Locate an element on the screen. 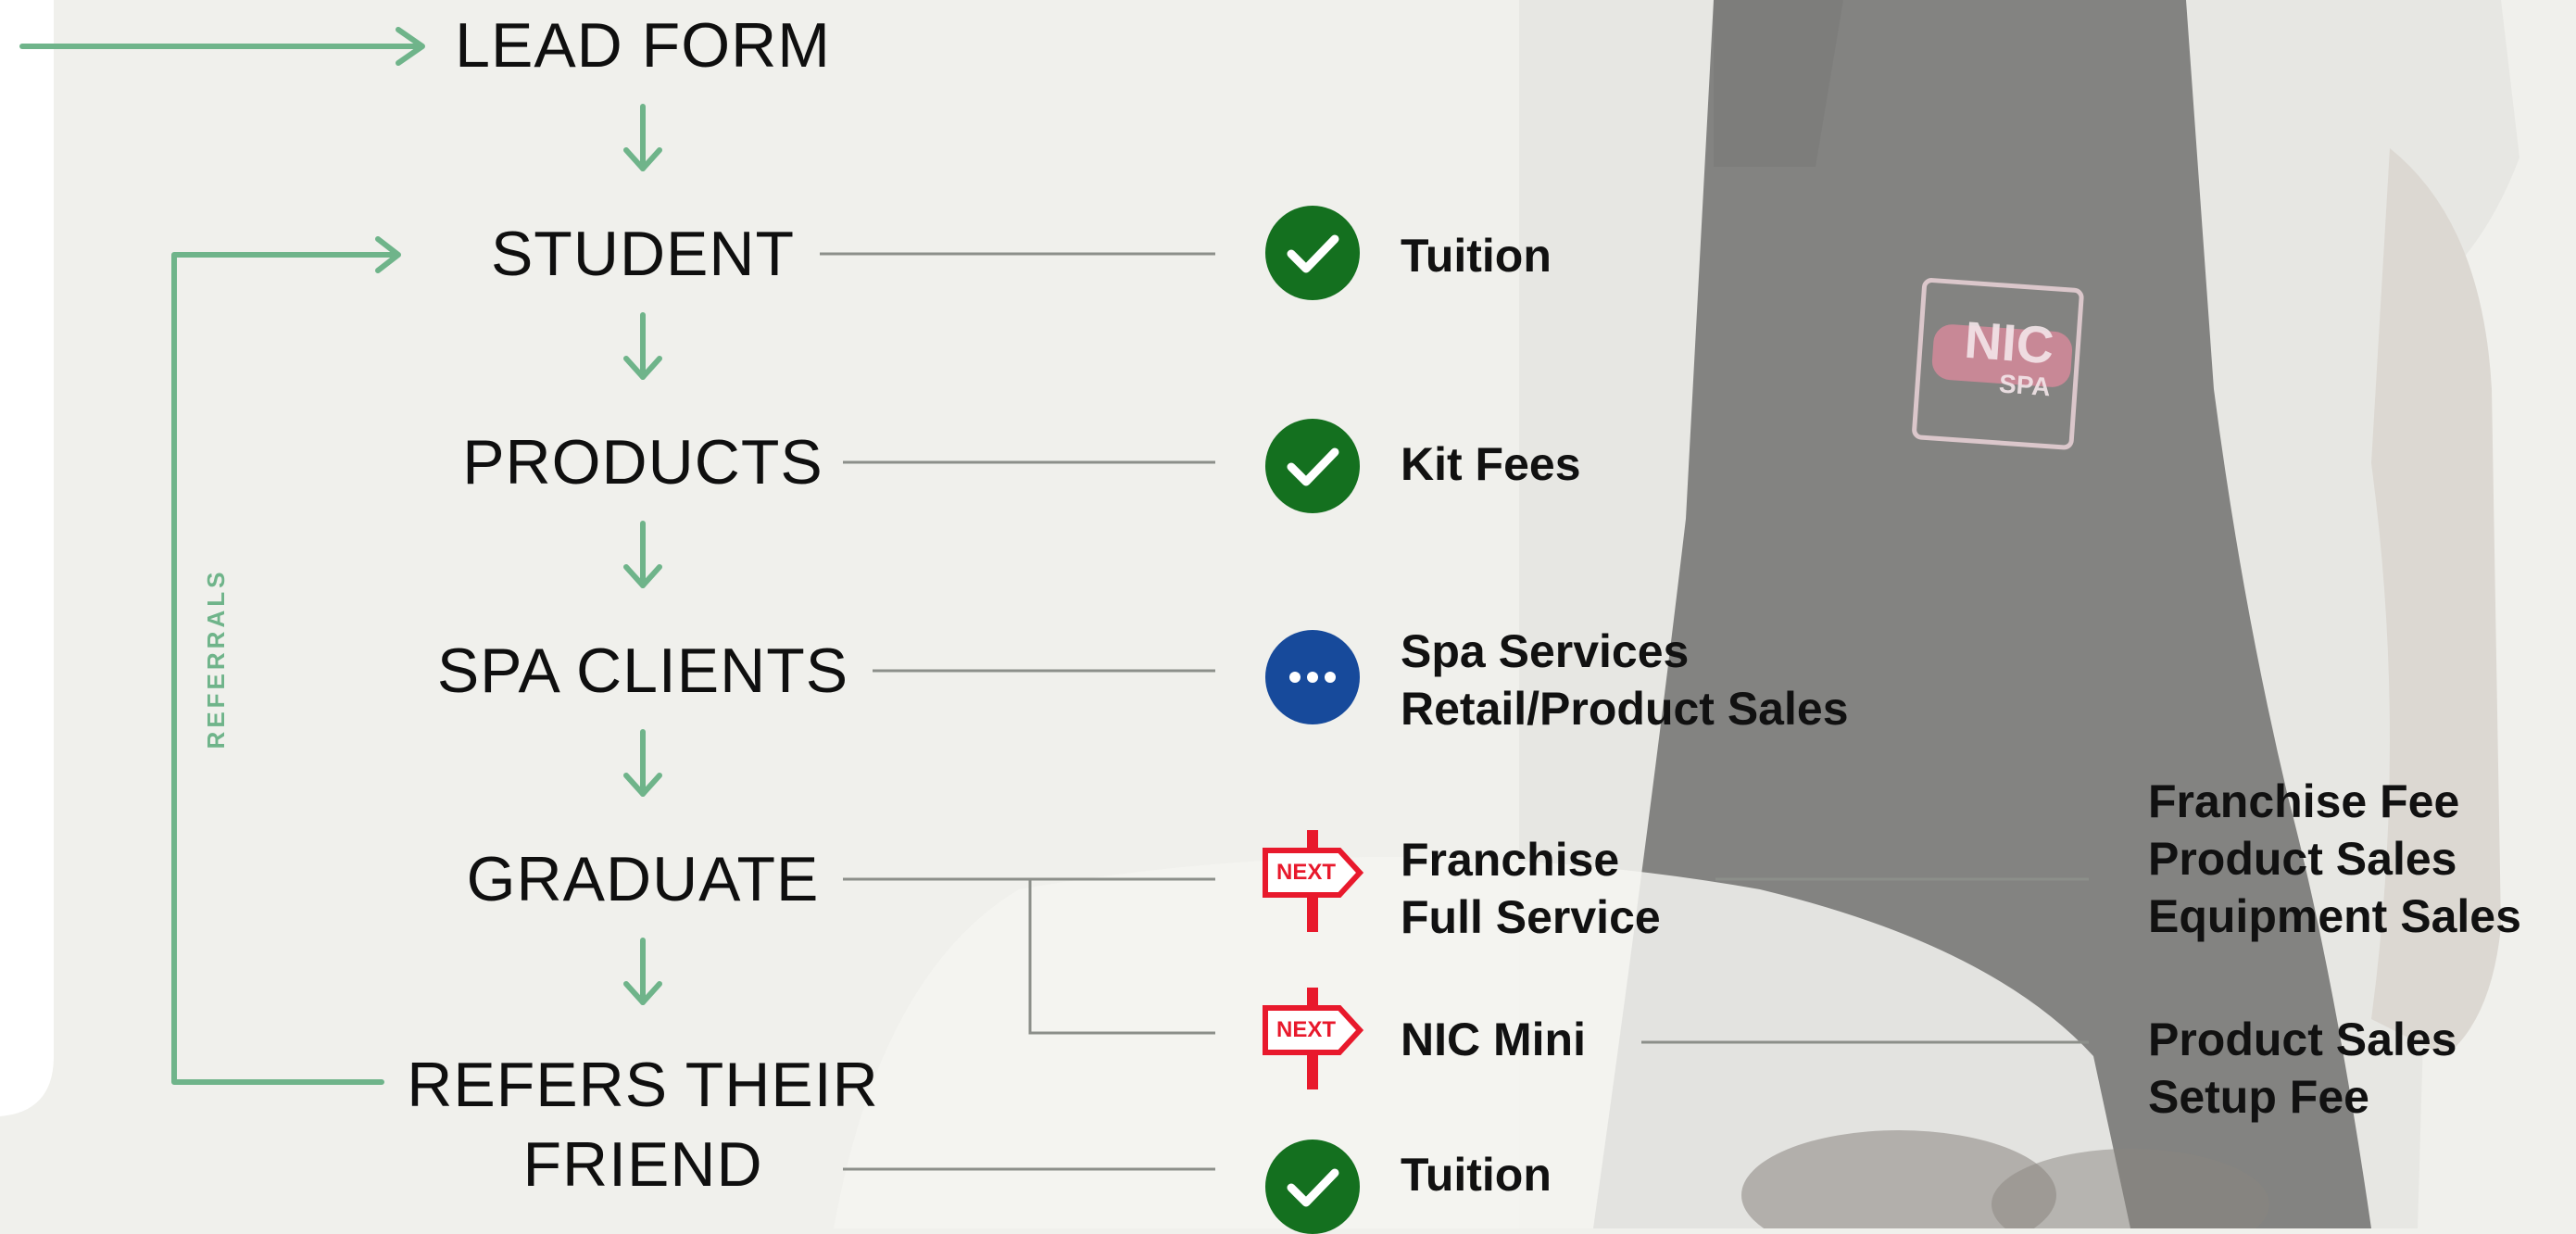 Image resolution: width=2576 pixels, height=1234 pixels. stage-spa-clients: SPA CLIENTS is located at coordinates (643, 671).